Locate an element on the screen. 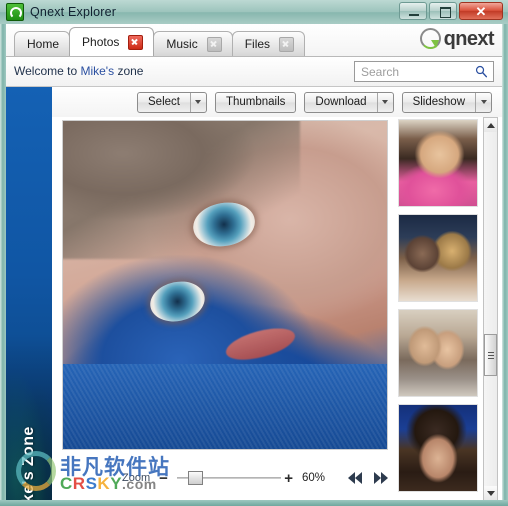  zoom-out-button: − is located at coordinates (163, 478).